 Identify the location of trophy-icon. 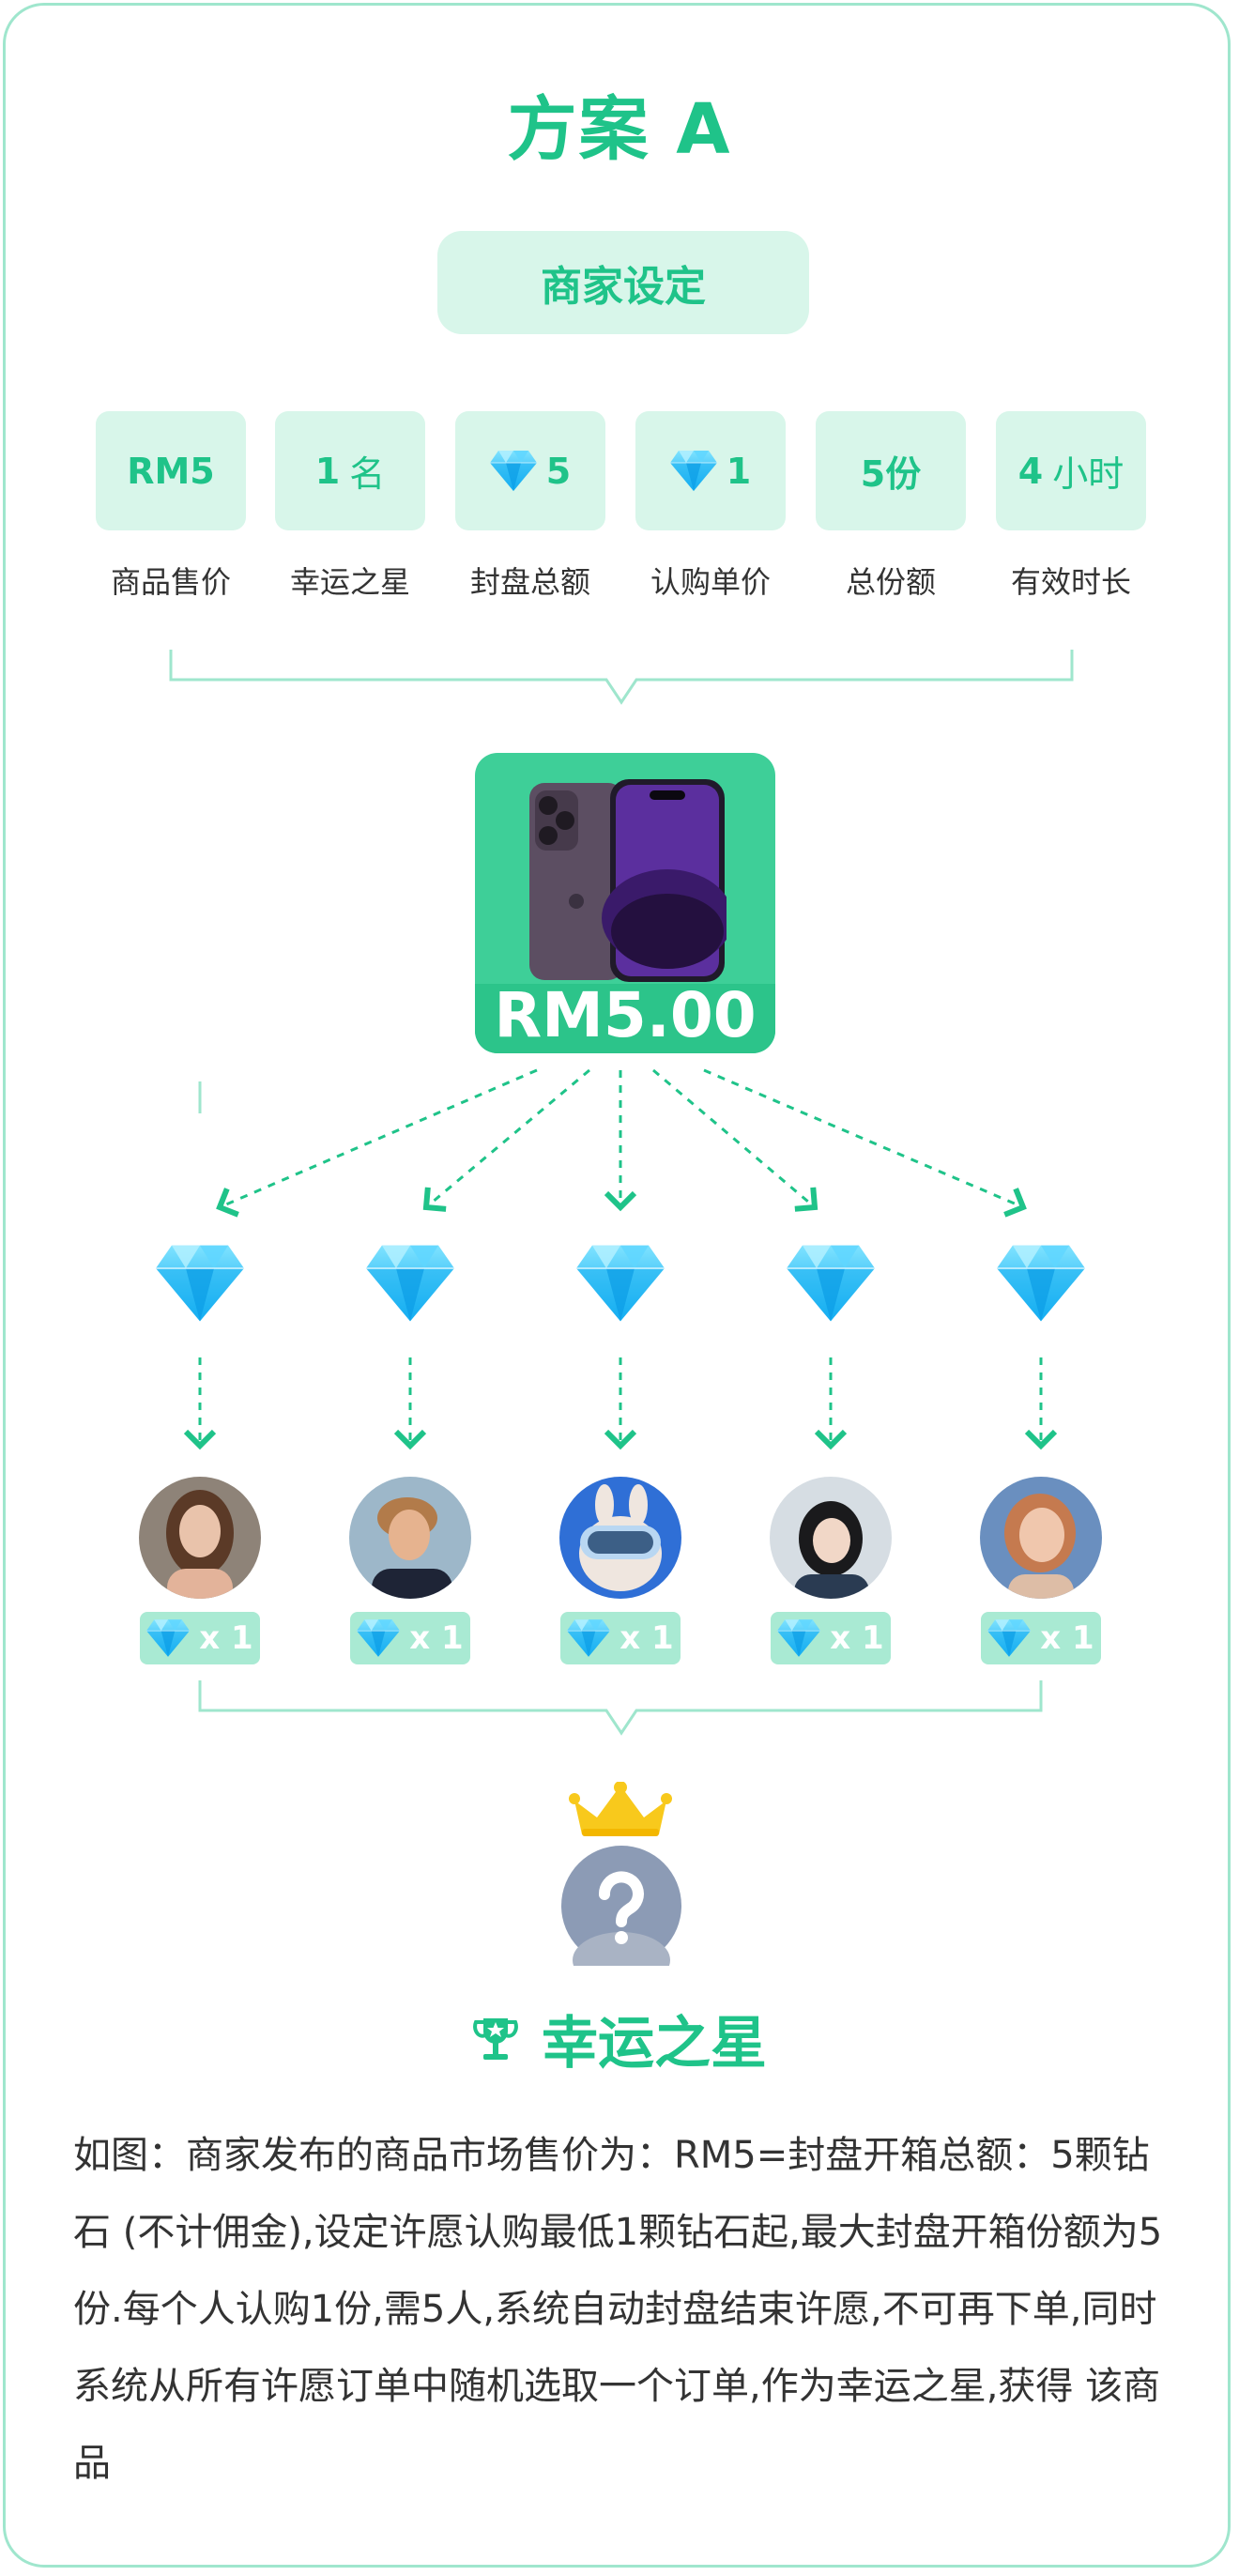
(495, 2038).